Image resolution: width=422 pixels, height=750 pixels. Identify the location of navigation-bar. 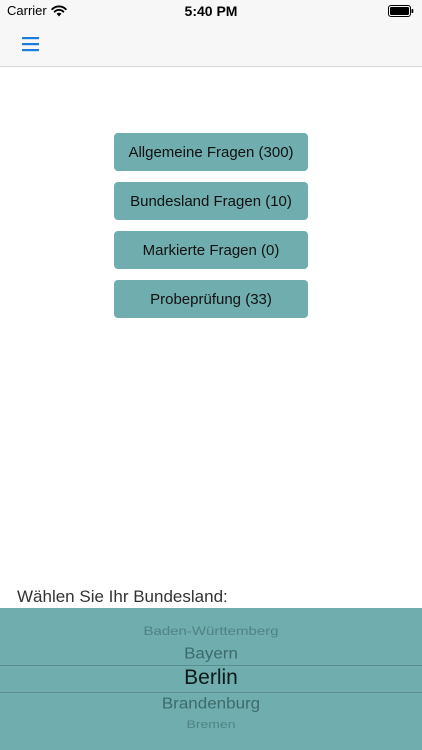
(211, 44).